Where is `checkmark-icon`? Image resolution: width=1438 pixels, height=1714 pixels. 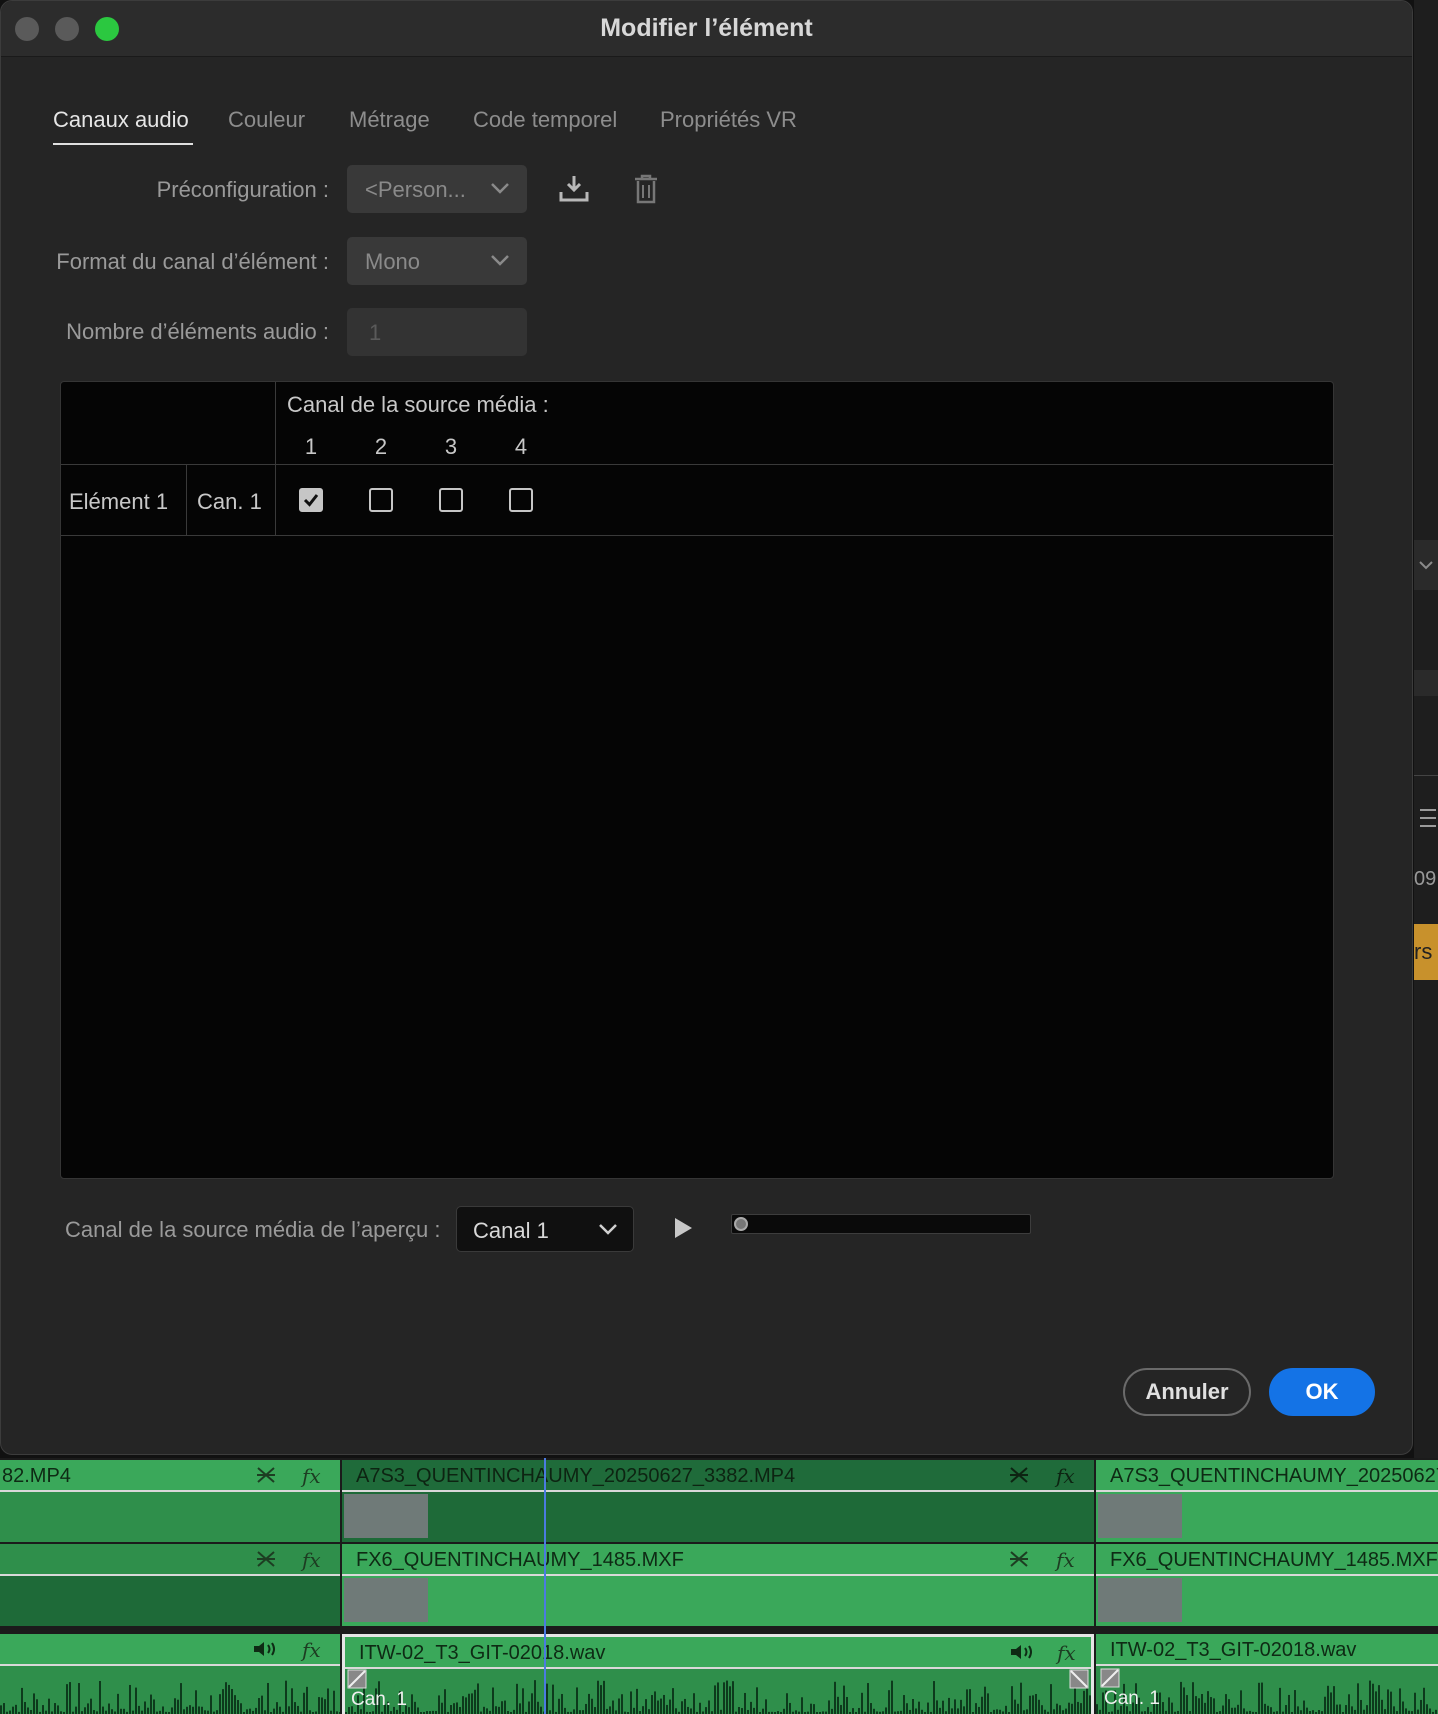 checkmark-icon is located at coordinates (311, 500).